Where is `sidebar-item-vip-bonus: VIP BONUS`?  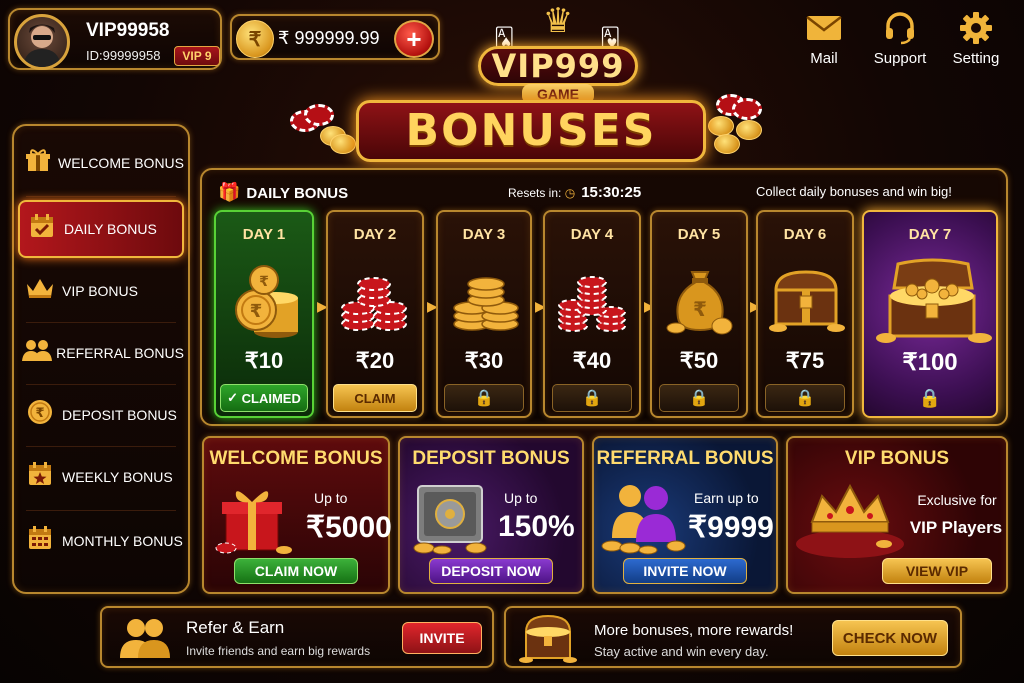
sidebar-item-vip-bonus: VIP BONUS is located at coordinates (101, 291).